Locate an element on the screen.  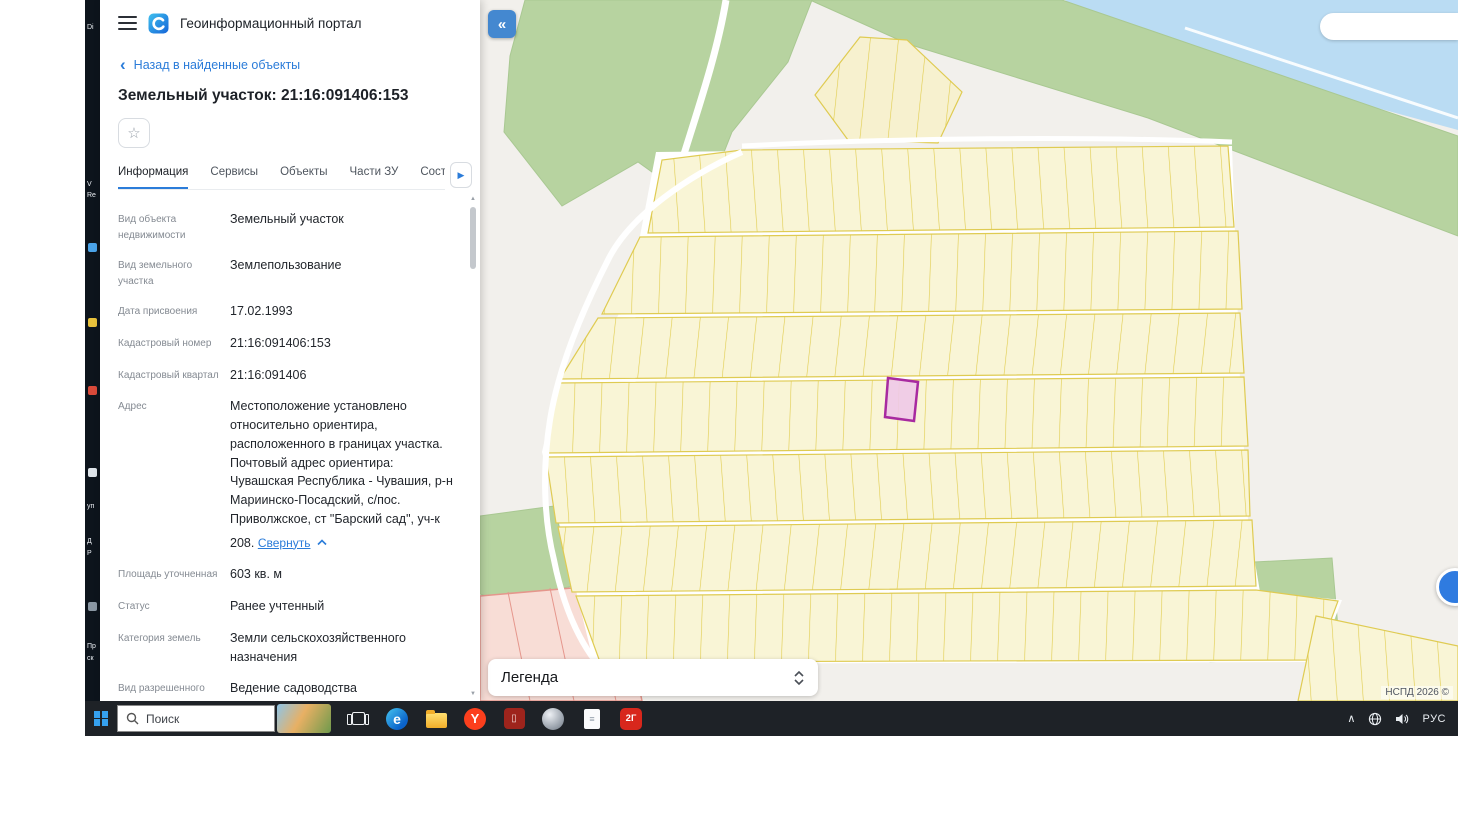
taskbar-app-icons: e Y ▯ ≡ 2Г is located at coordinates (494, 719).